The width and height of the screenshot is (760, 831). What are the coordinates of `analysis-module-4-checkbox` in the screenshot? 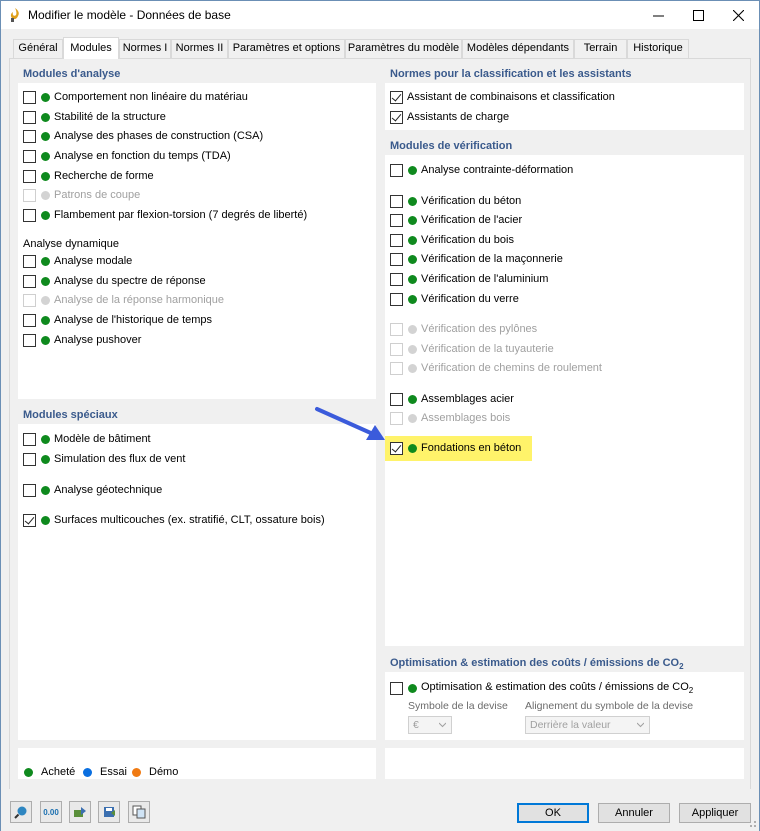 It's located at (29, 176).